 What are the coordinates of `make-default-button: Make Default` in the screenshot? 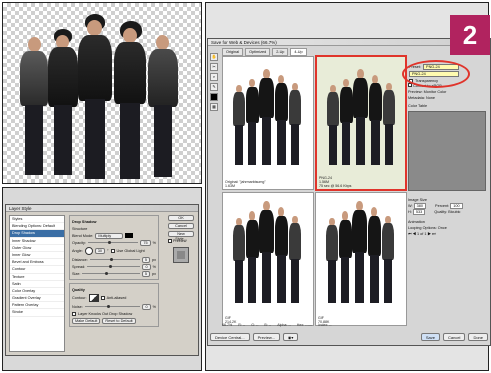 It's located at (86, 320).